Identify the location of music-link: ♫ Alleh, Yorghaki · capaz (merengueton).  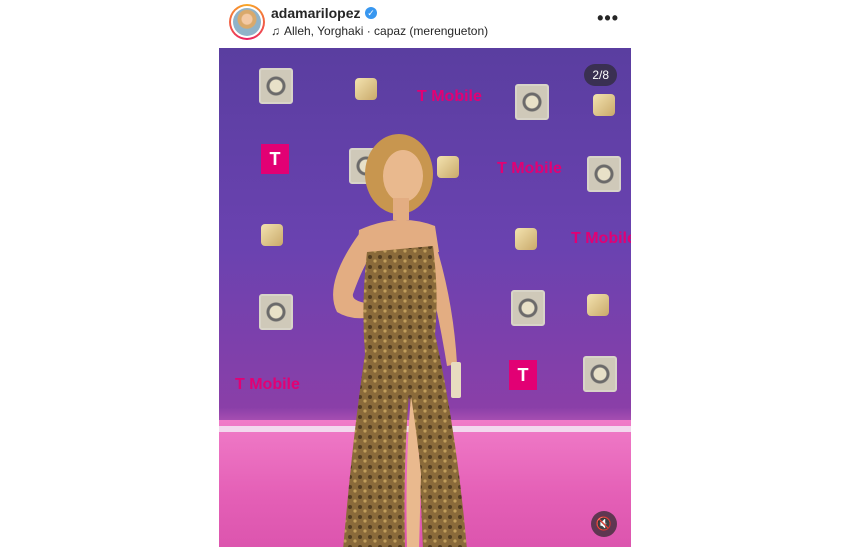
(379, 31).